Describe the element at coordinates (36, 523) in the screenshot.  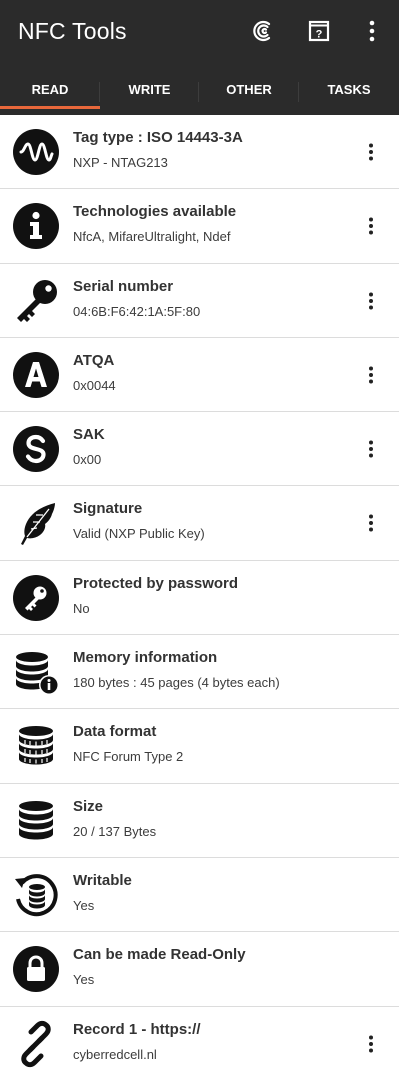
I see `feather-icon` at that location.